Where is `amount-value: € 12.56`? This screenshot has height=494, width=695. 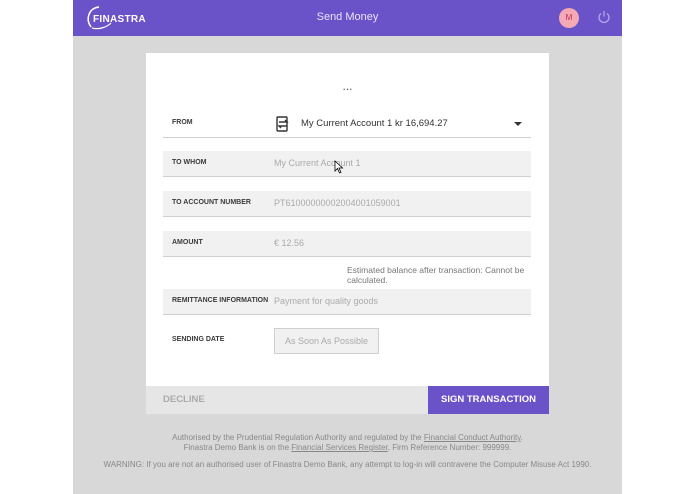 amount-value: € 12.56 is located at coordinates (289, 243).